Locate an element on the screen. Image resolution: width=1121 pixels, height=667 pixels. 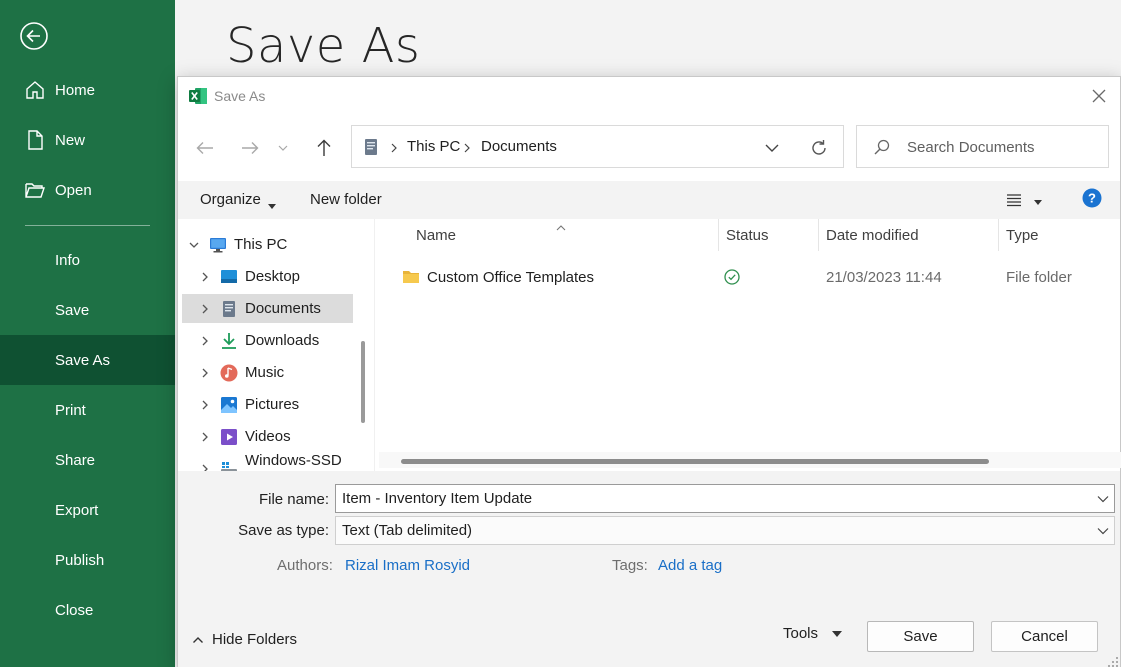
tree-item-pictures: Pictures is located at coordinates (266, 404).